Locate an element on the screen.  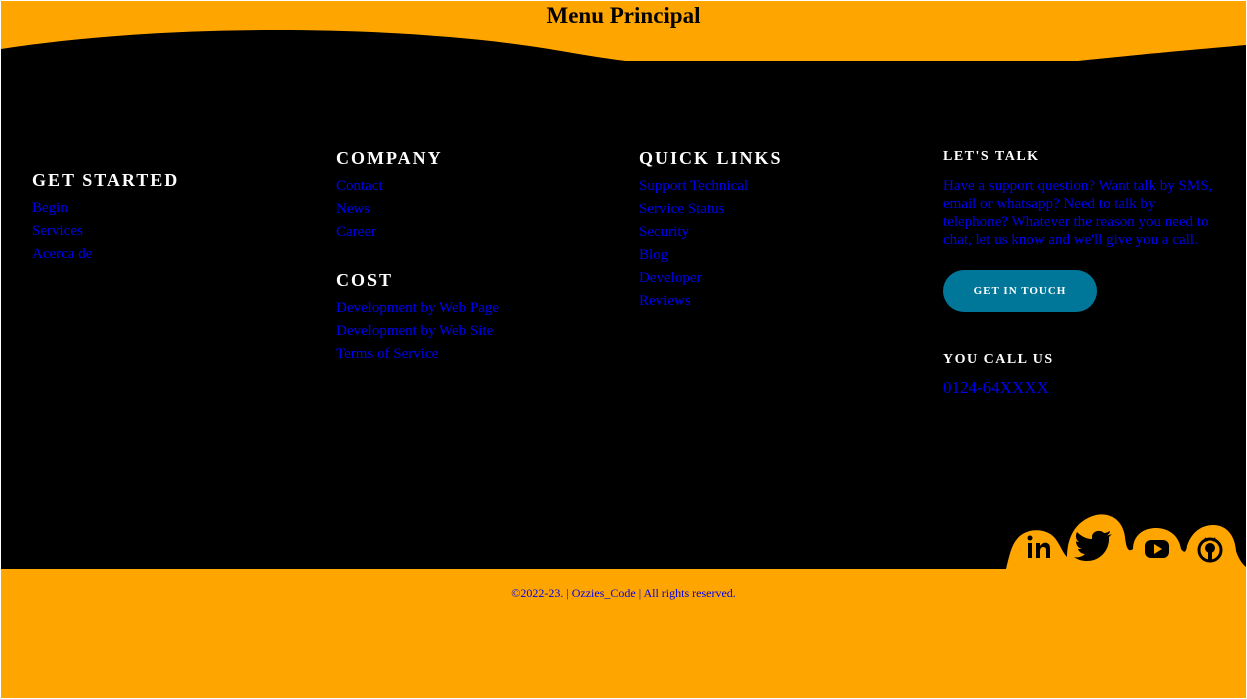
copyright-suffix: | All rights reserved. is located at coordinates (685, 593).